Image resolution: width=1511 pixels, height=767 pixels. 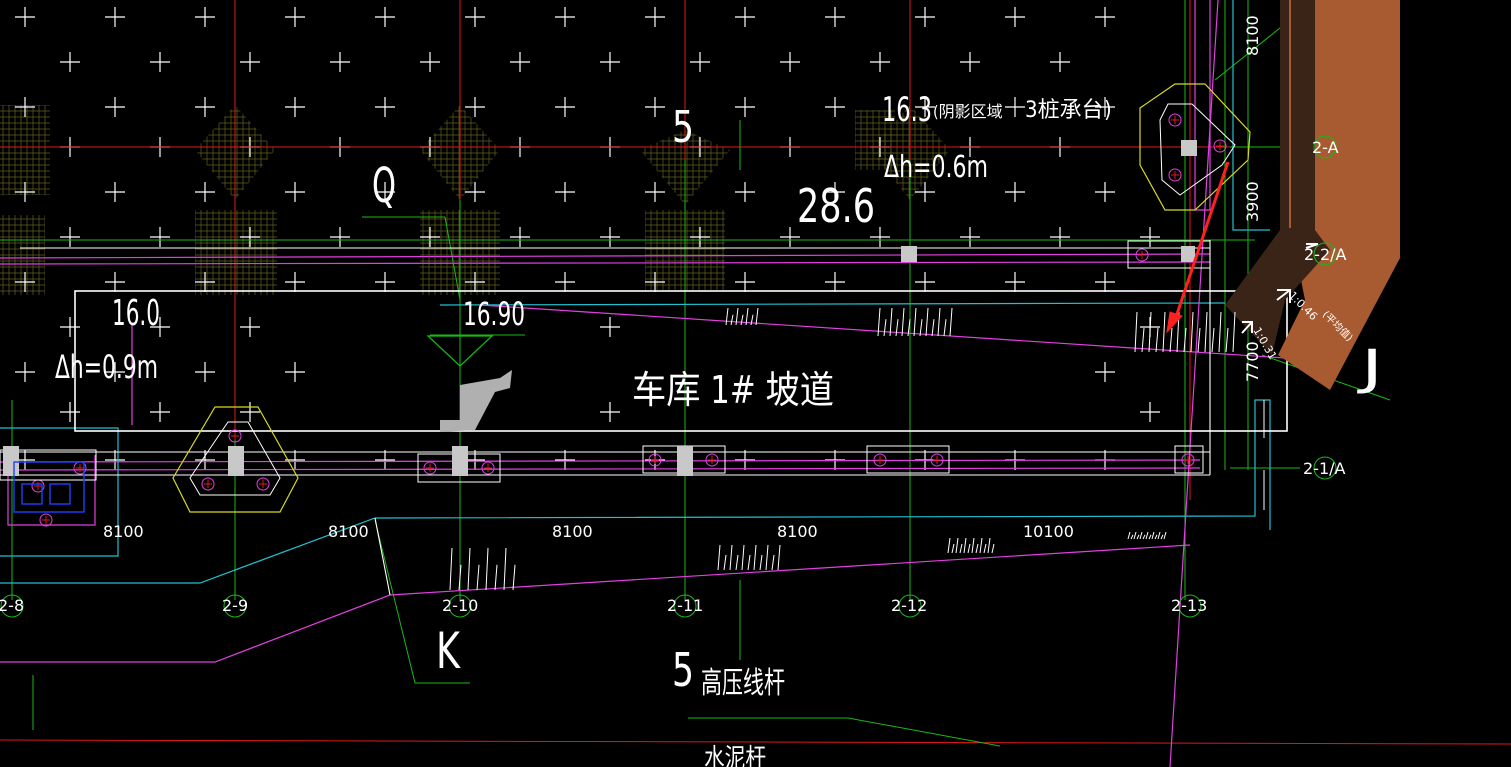 What do you see at coordinates (968, 111) in the screenshot?
I see `annot-shadow-area: (阴影区域` at bounding box center [968, 111].